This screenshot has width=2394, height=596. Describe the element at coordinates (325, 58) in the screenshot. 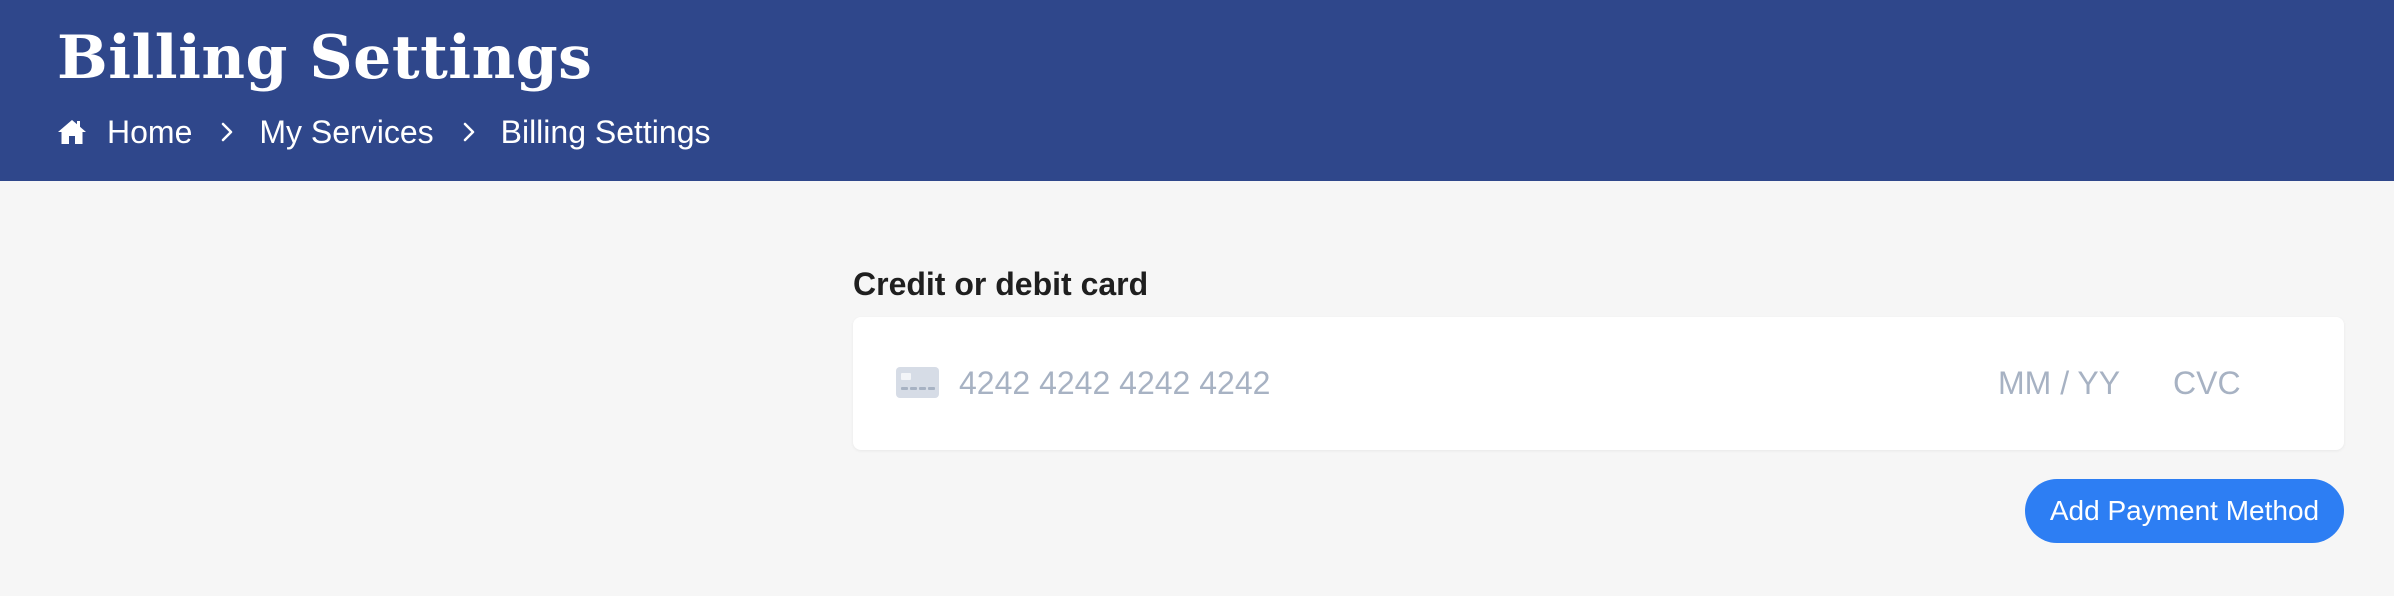

I see `page-title: Billing Settings` at that location.